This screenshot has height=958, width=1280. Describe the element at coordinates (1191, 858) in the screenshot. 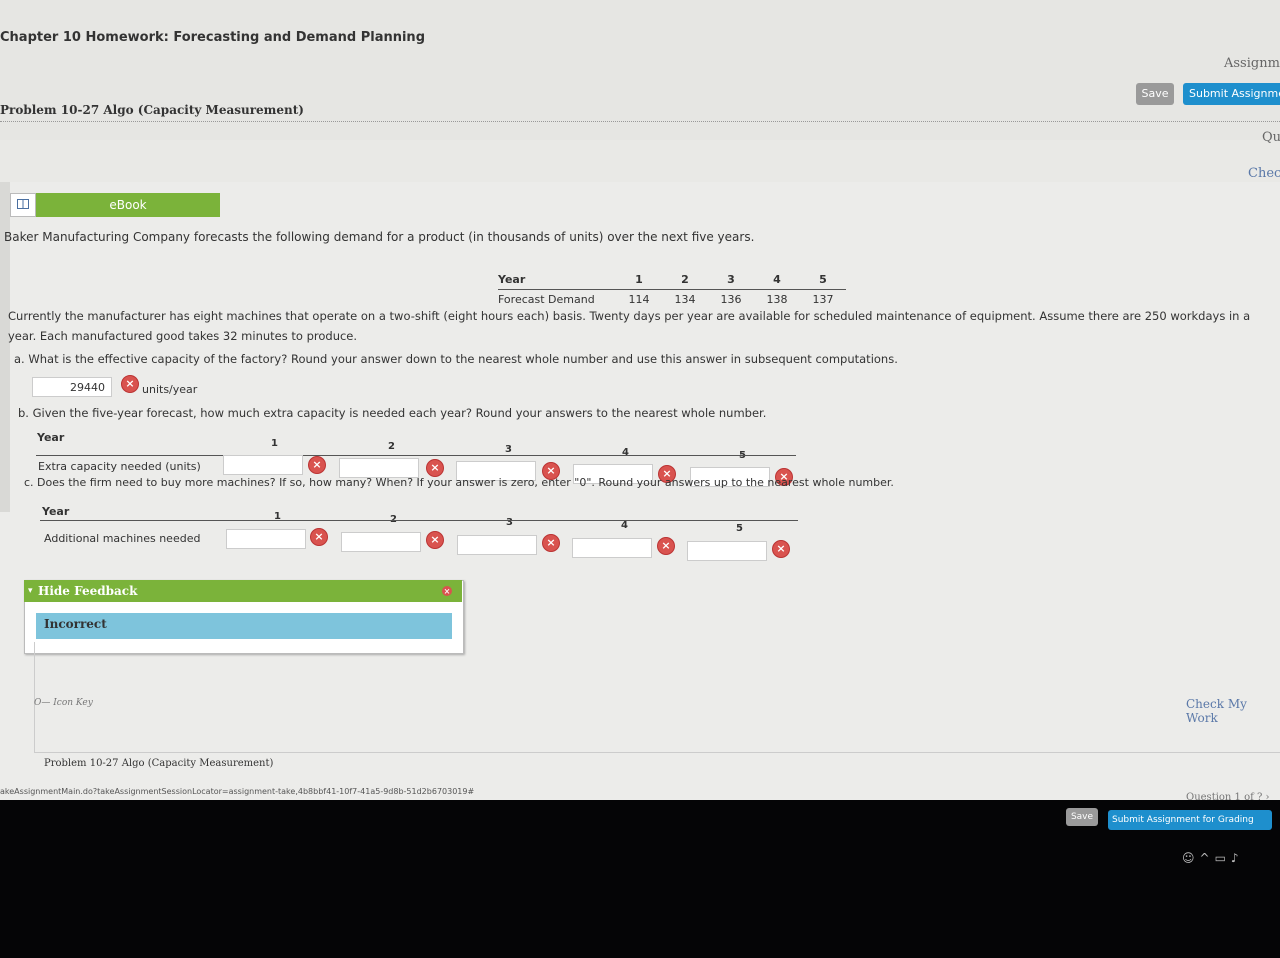

I see `people-icon: ☺` at that location.